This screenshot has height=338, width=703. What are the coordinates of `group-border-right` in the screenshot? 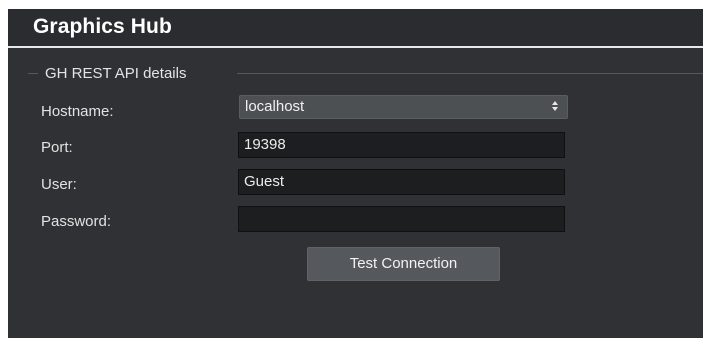 It's located at (470, 73).